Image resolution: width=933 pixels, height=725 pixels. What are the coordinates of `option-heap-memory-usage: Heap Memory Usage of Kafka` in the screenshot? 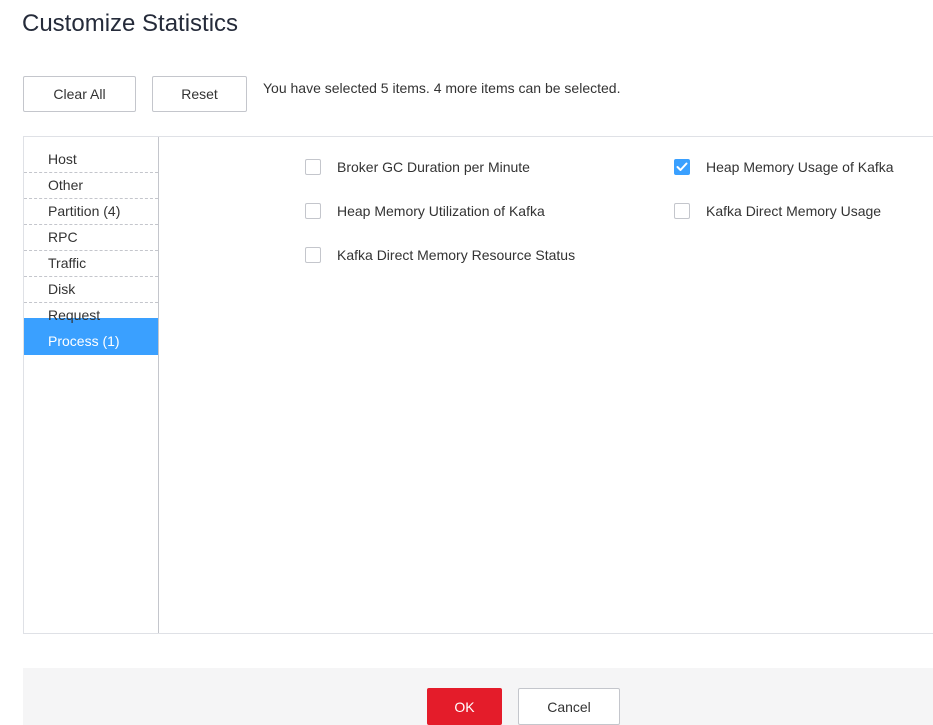 It's located at (784, 167).